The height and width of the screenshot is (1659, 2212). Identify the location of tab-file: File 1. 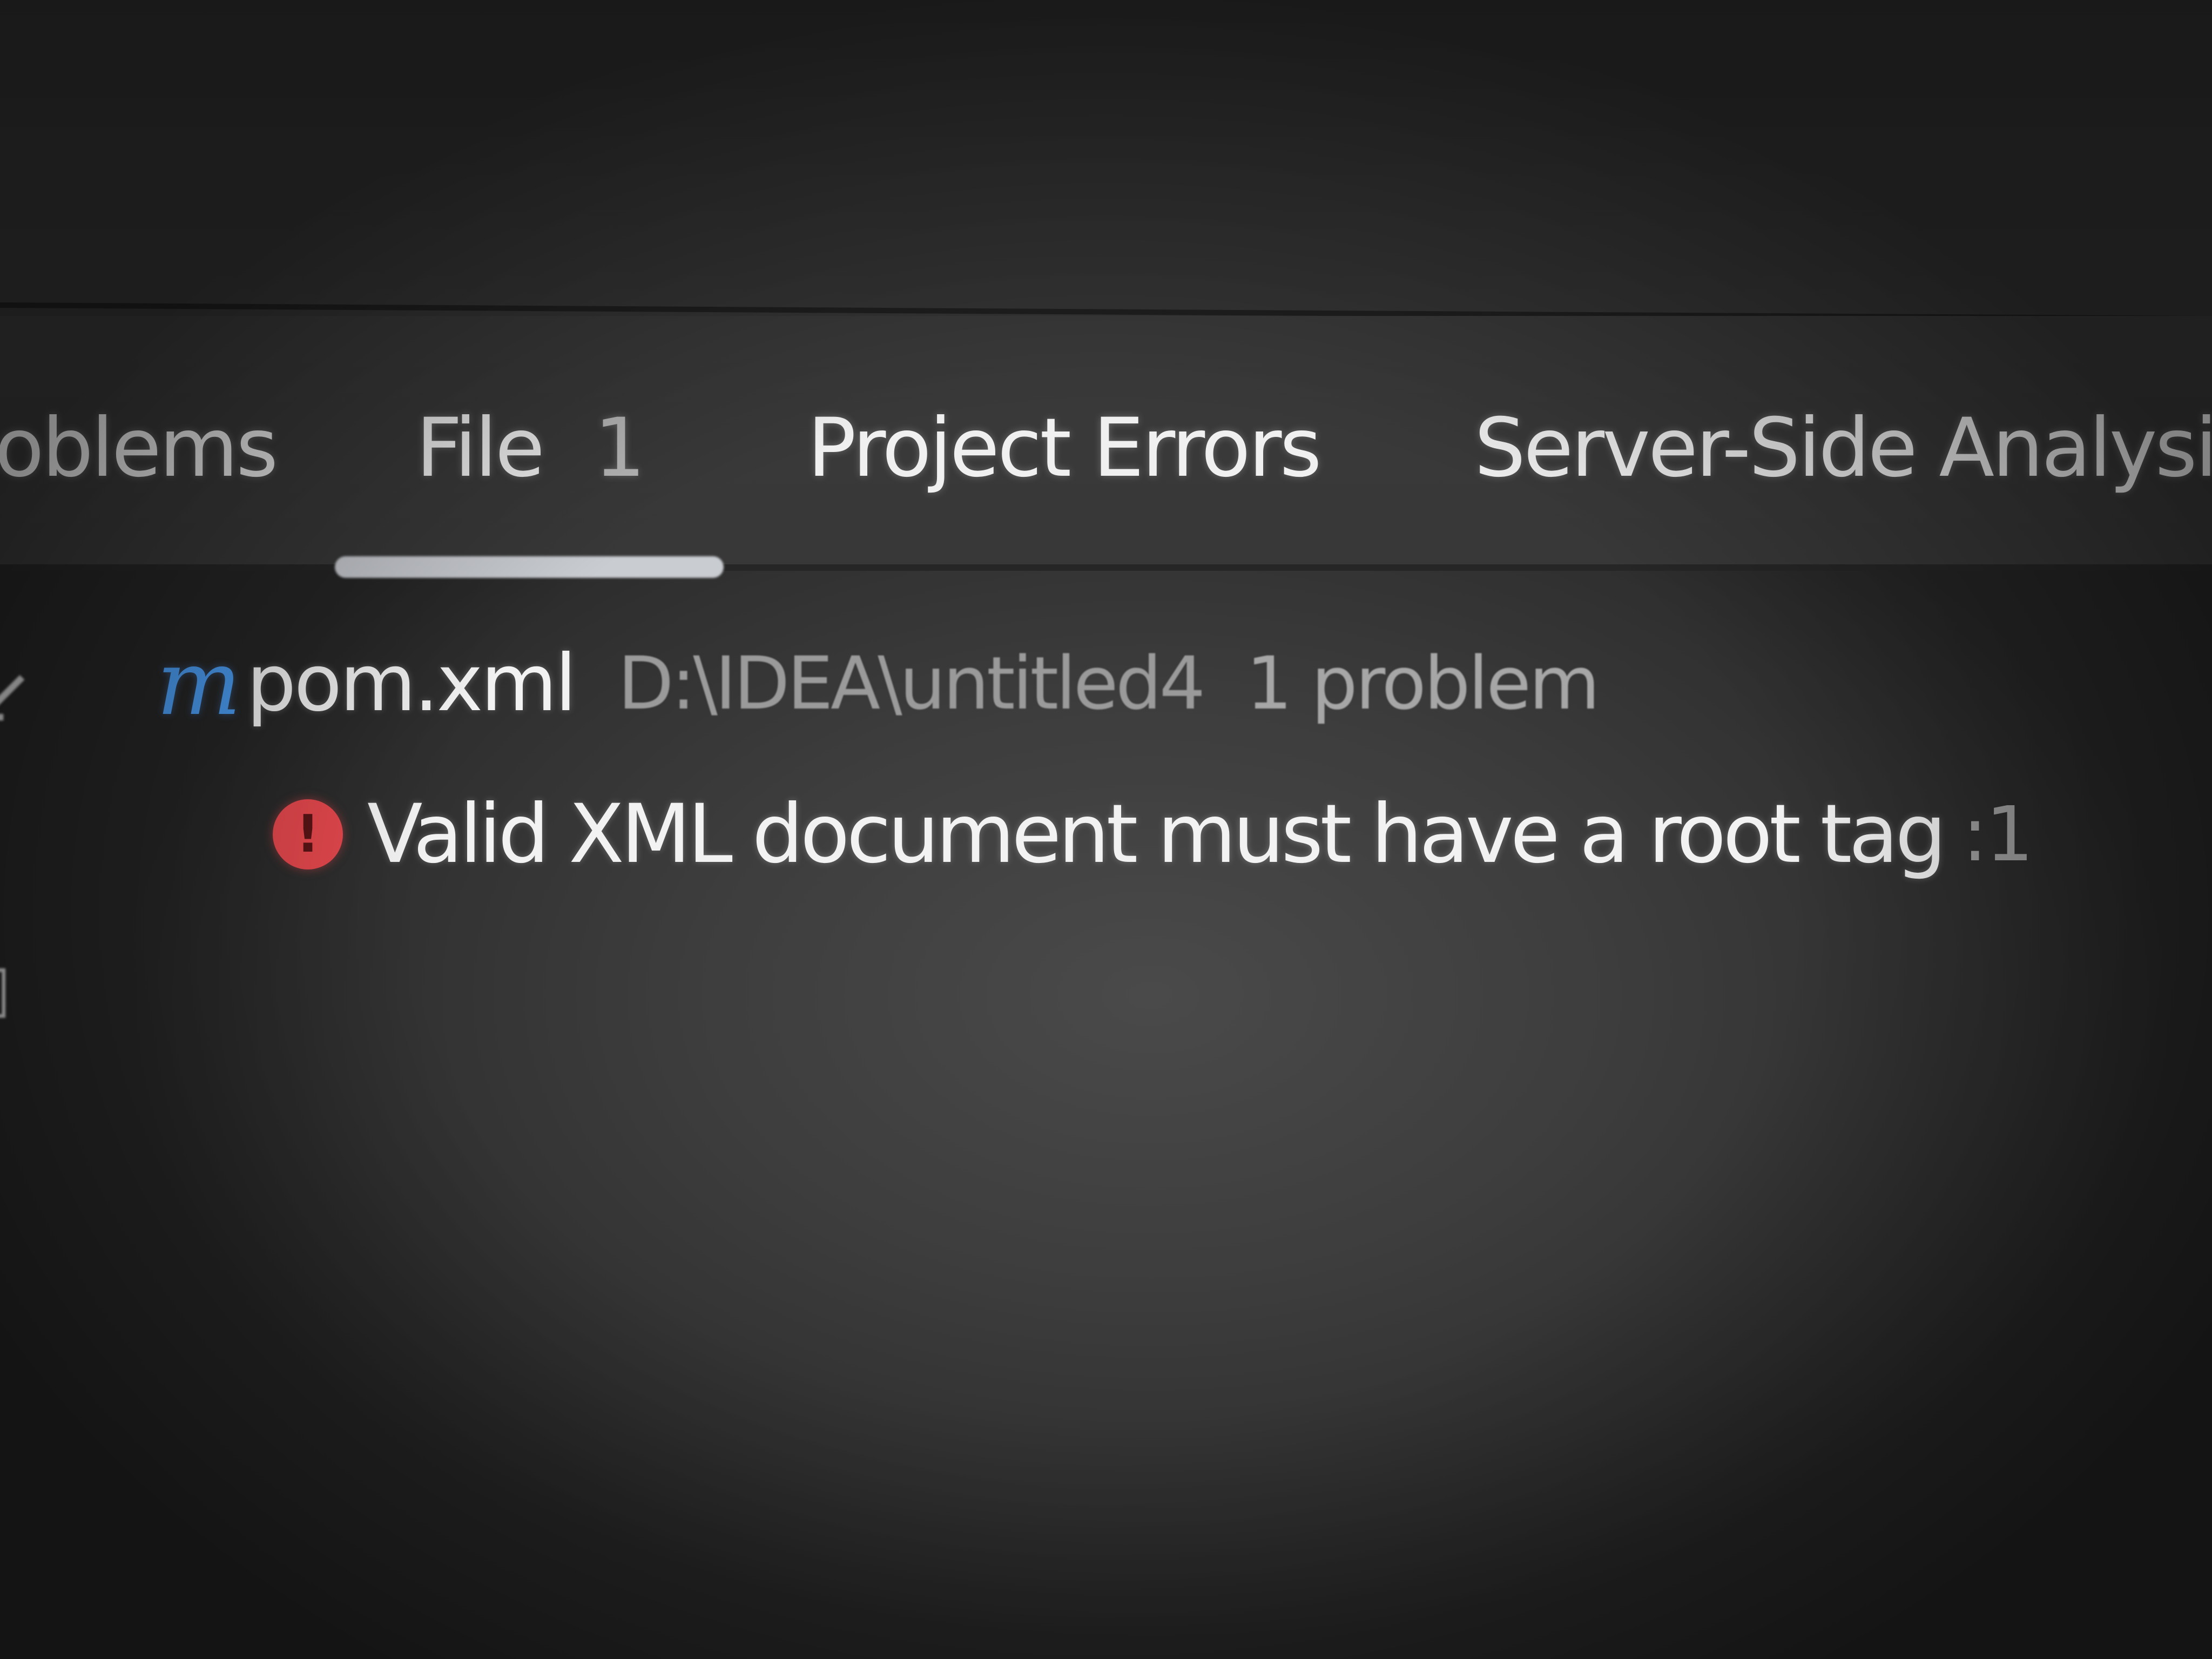
(530, 448).